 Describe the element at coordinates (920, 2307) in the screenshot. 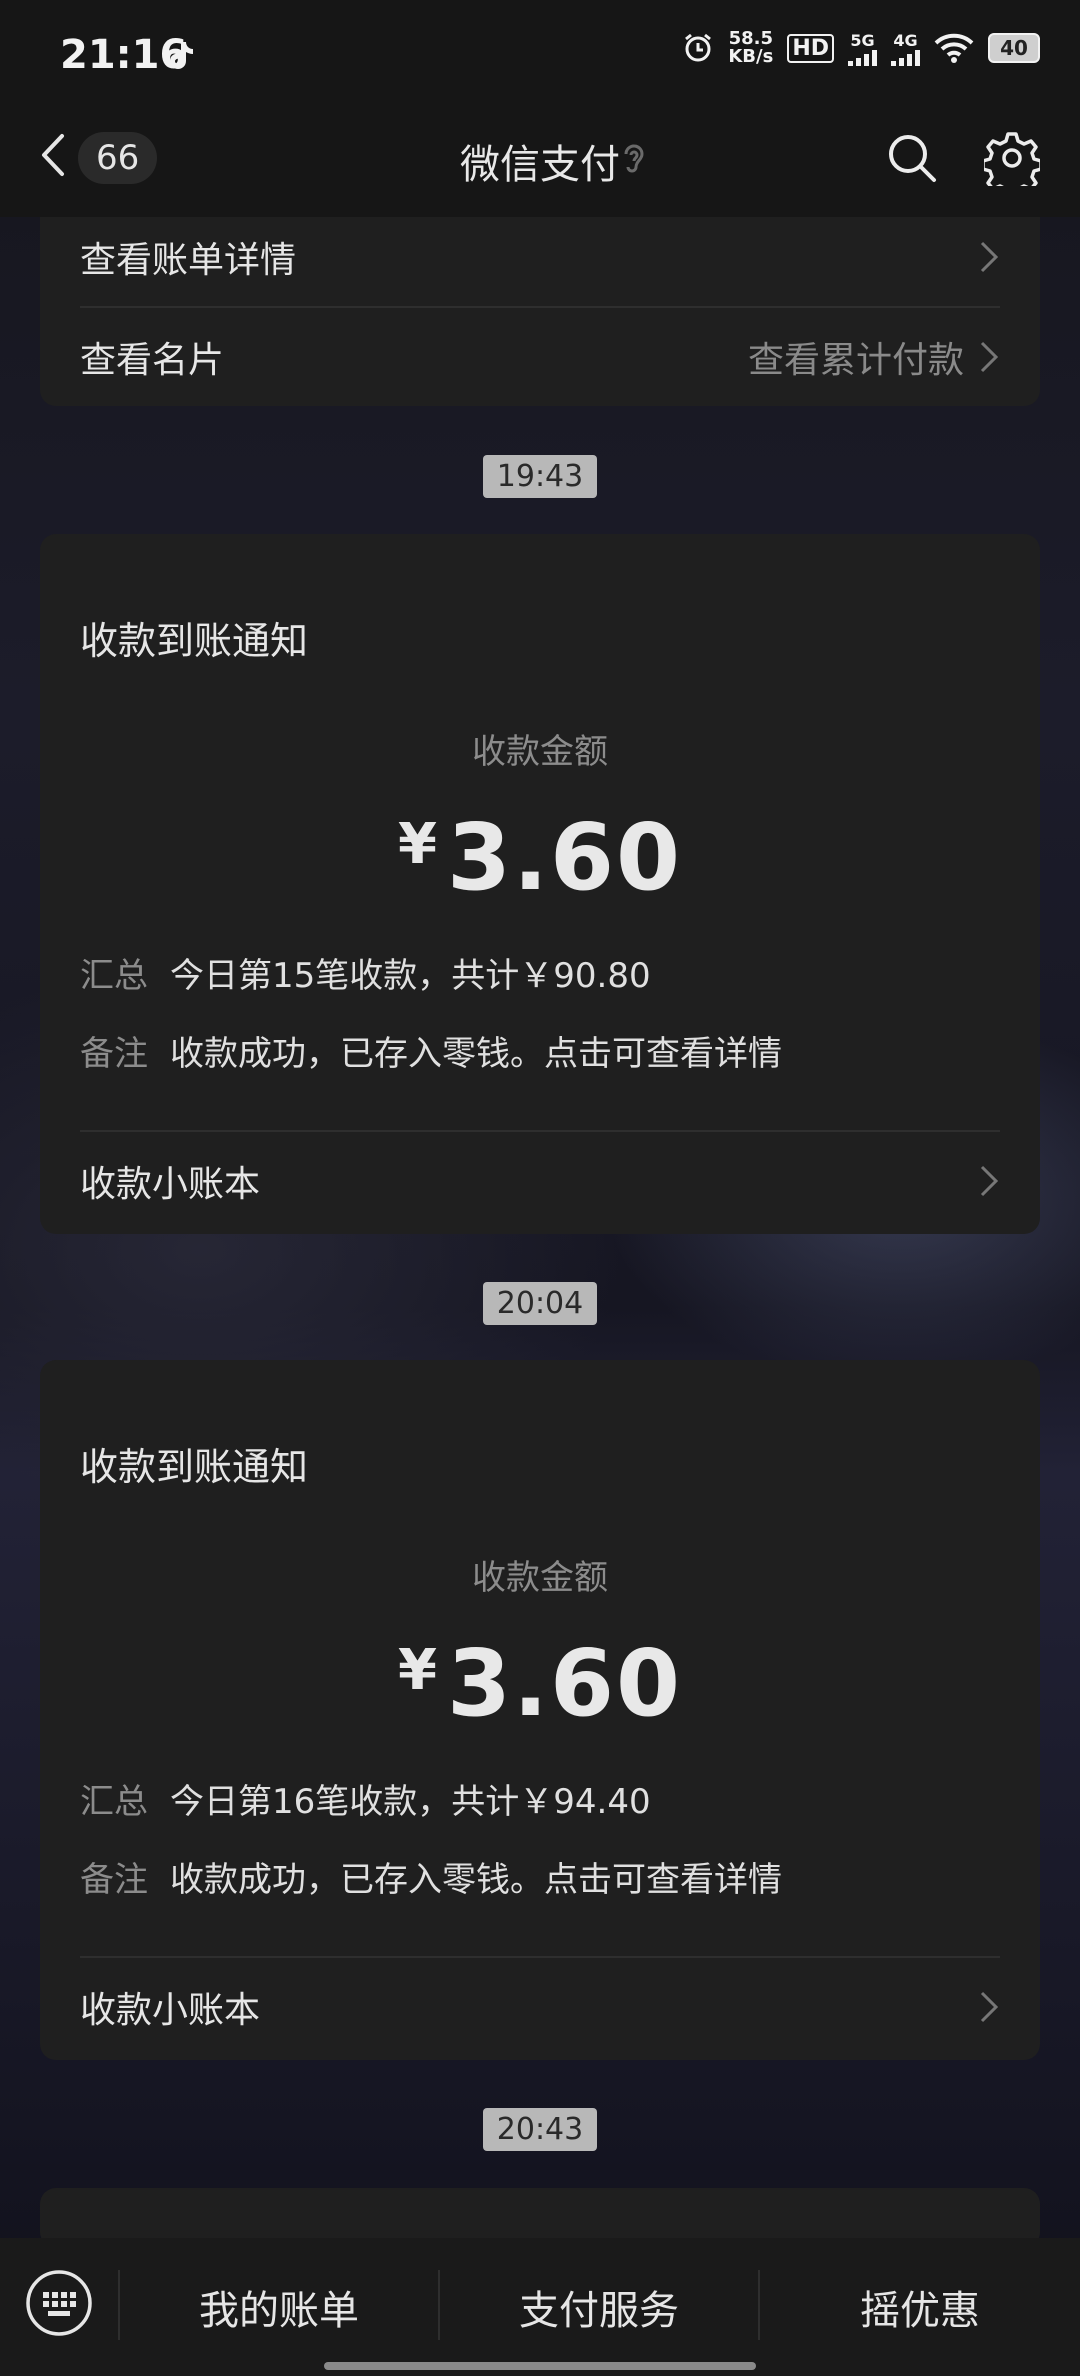

I see `tab-shake-offers: 摇优惠` at that location.